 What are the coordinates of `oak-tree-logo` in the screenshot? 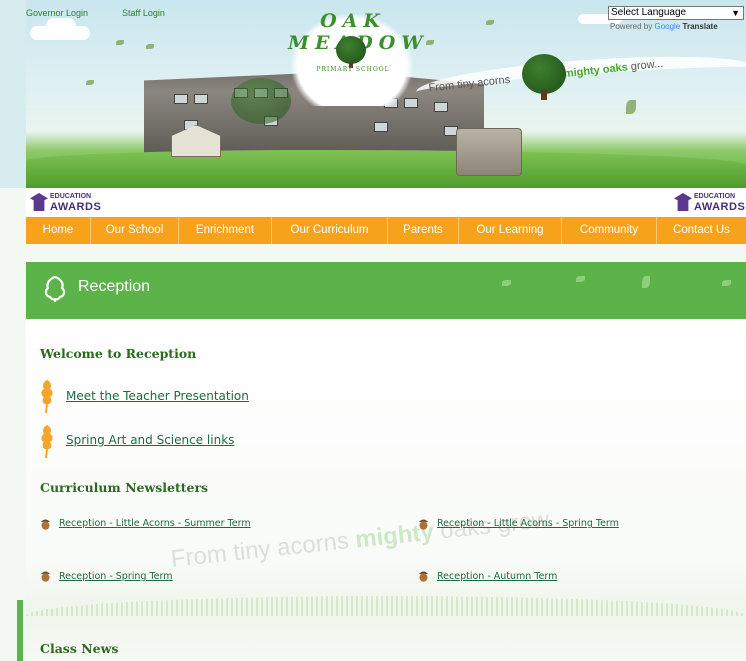 It's located at (351, 50).